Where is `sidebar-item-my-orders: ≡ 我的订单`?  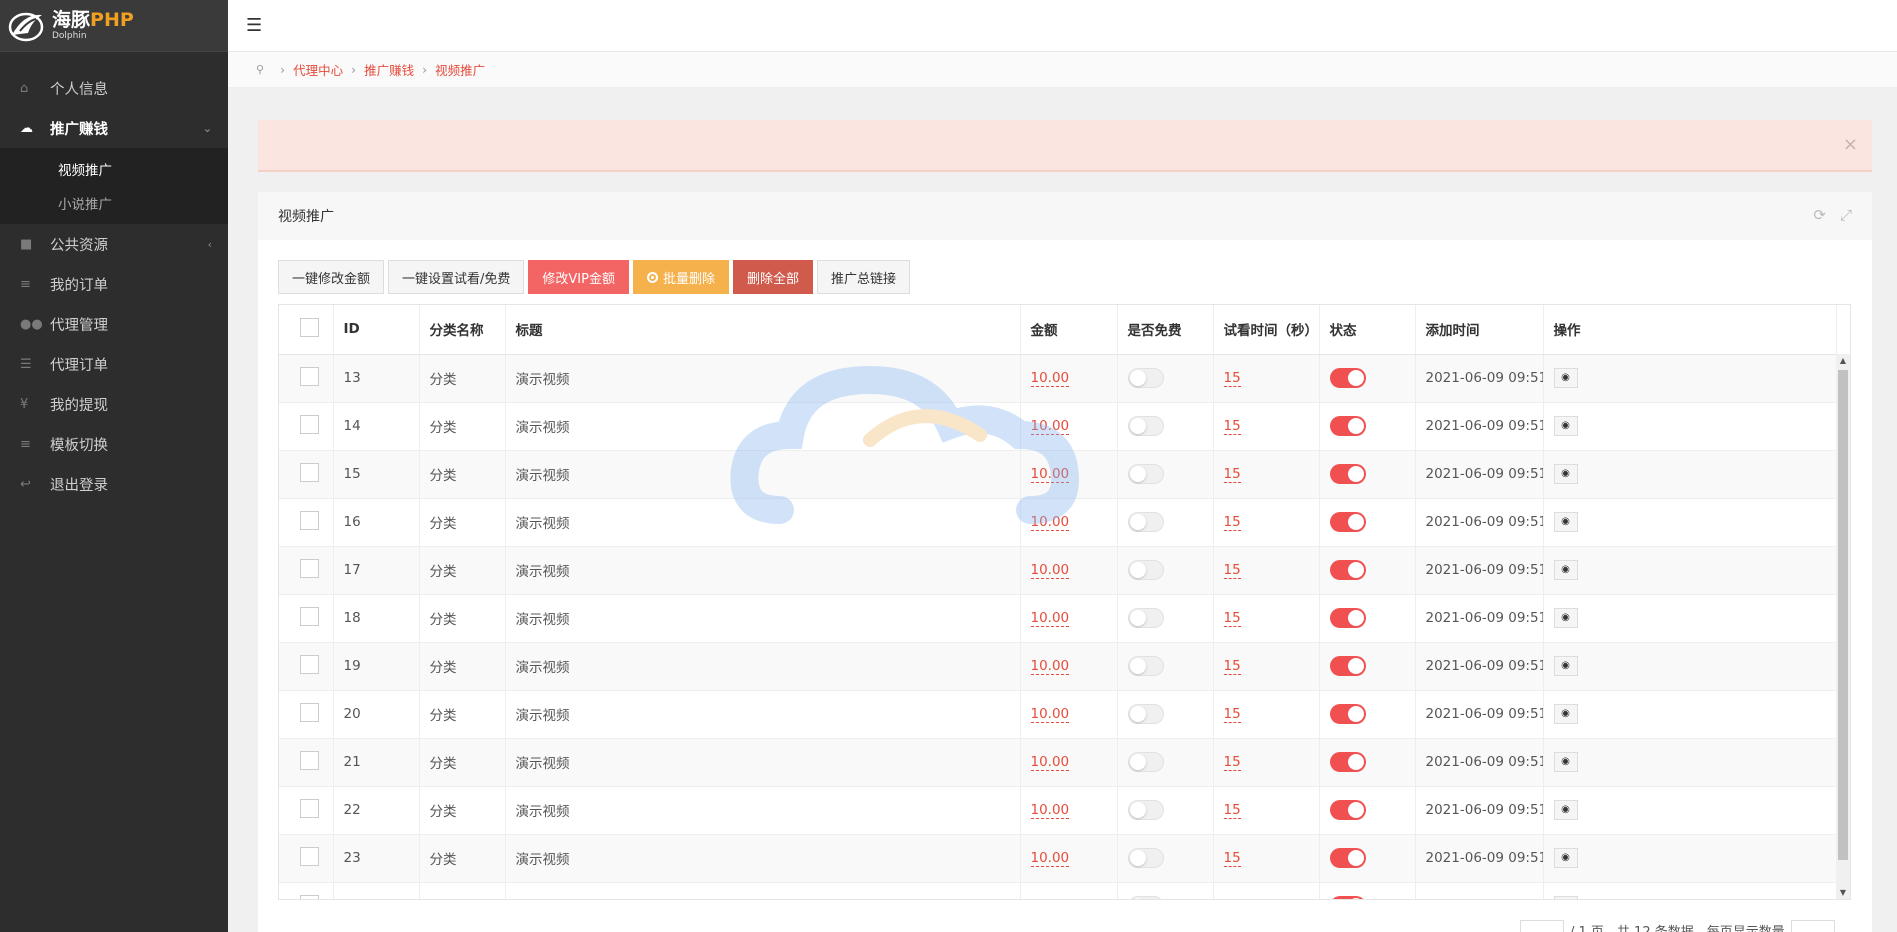 sidebar-item-my-orders: ≡ 我的订单 is located at coordinates (114, 284).